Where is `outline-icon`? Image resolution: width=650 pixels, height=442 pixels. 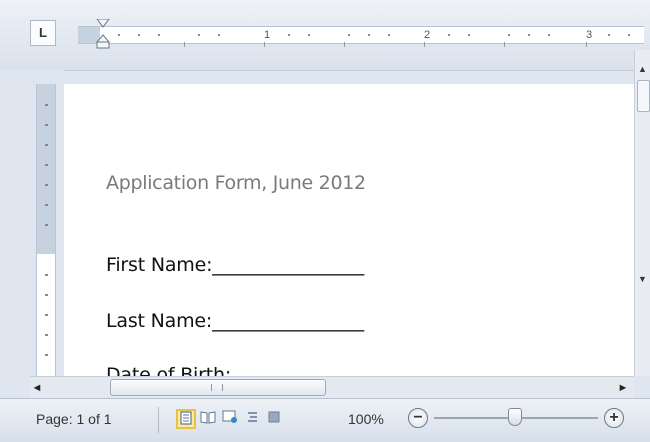
outline-icon is located at coordinates (252, 417).